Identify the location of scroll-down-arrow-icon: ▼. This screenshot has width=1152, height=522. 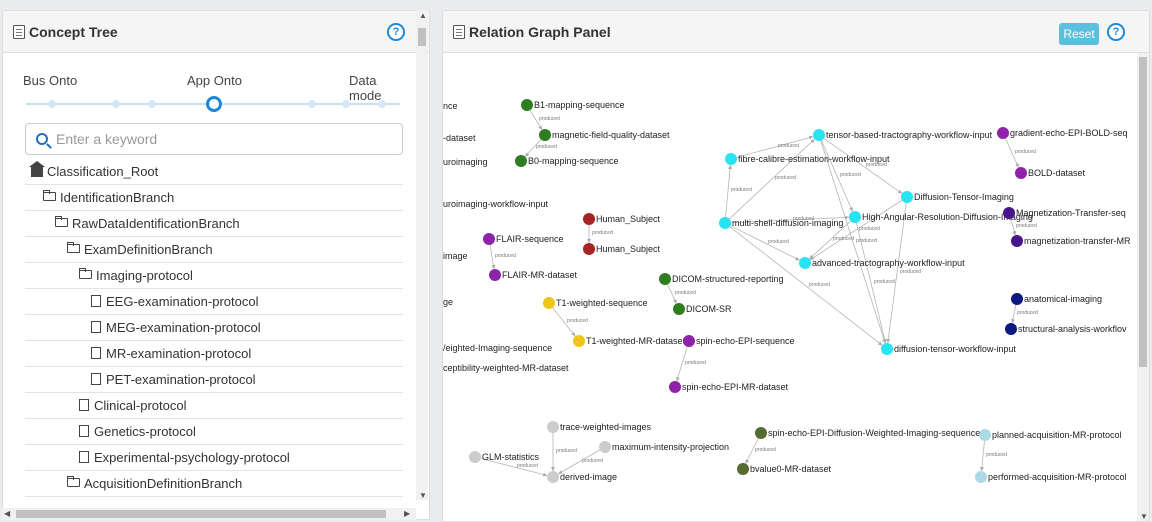
(1144, 517).